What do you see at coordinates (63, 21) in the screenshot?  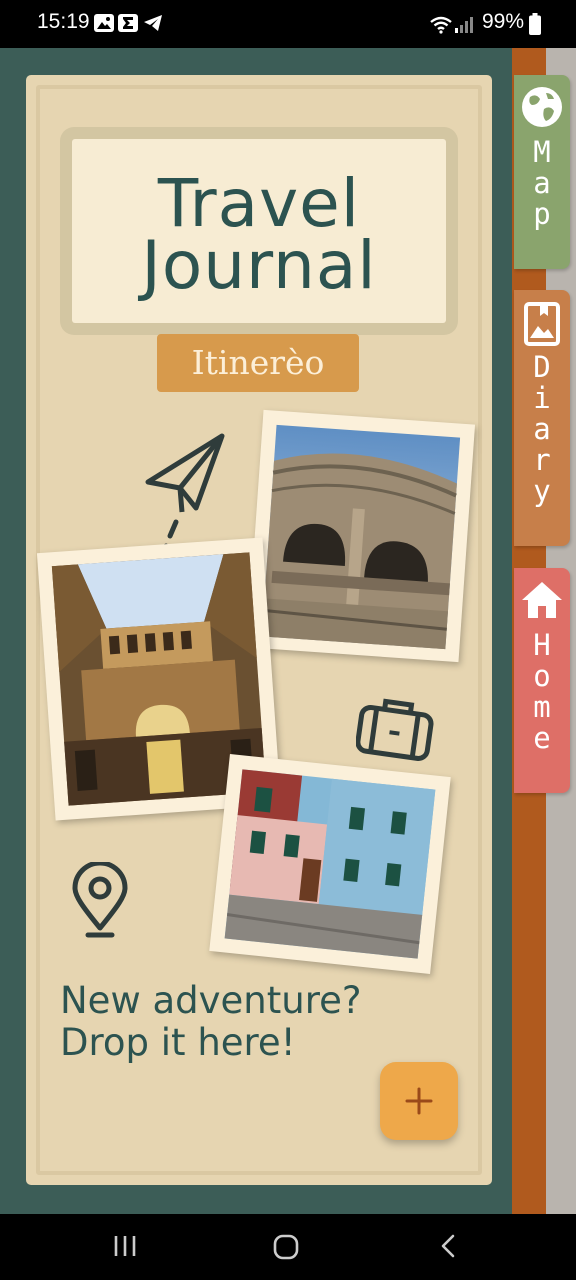 I see `status-time: 15:19` at bounding box center [63, 21].